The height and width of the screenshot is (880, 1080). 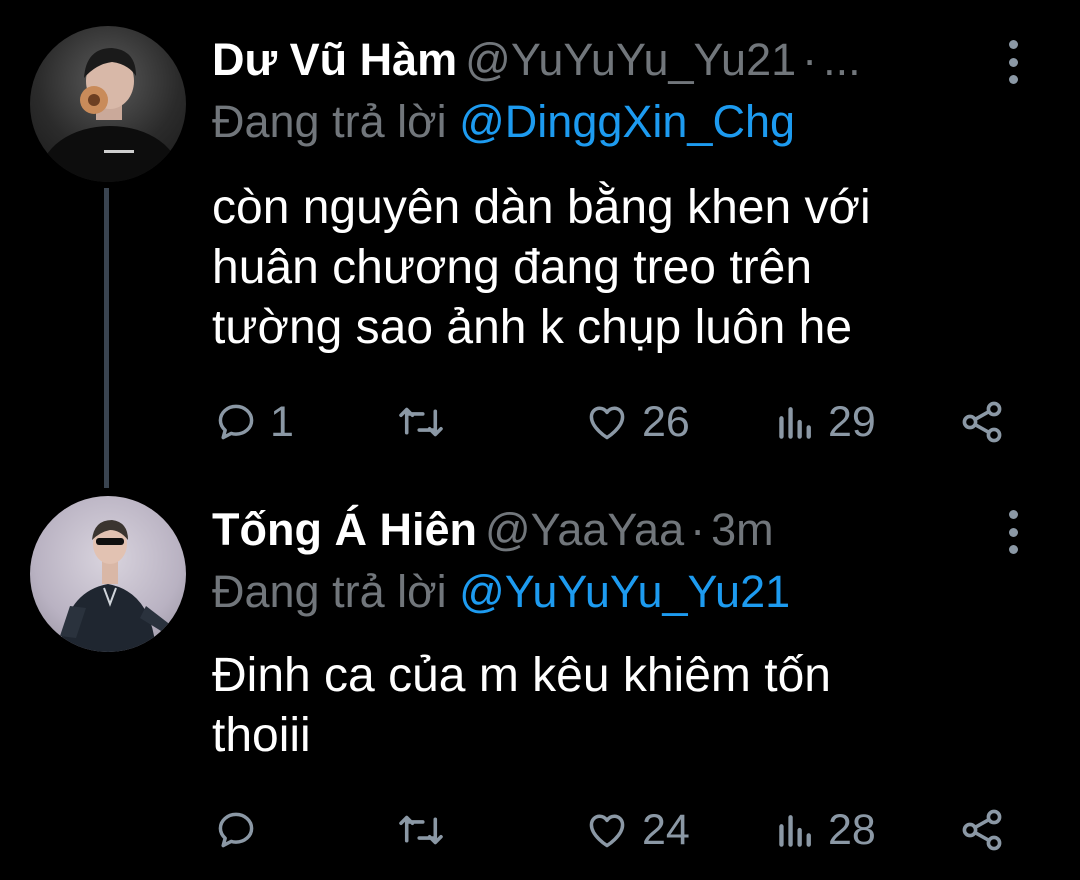 I want to click on tweet-header: Tống Á Hiên @YaaYaa · 3m, so click(x=646, y=530).